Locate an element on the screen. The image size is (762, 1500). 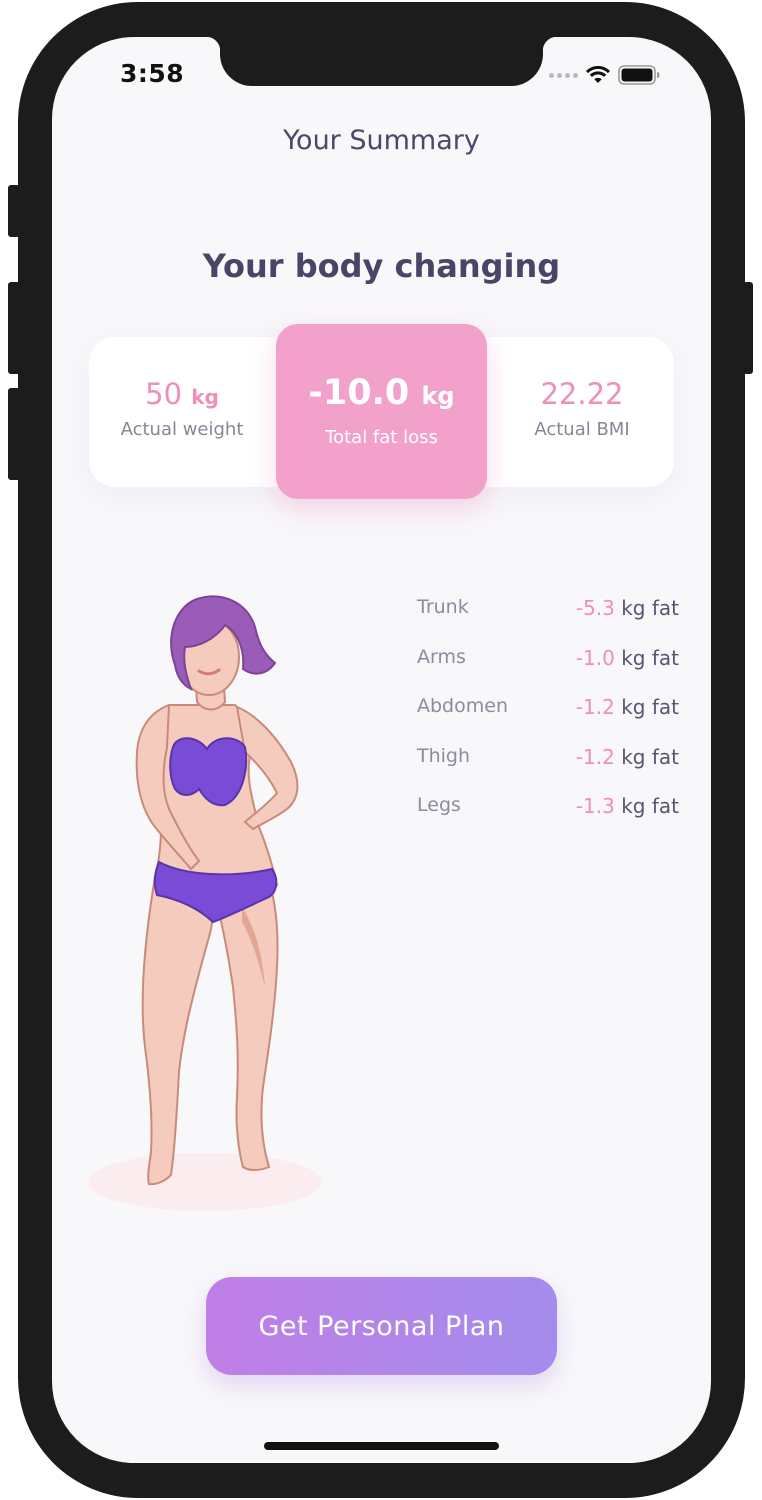
actual-bmi-value: 22.22 is located at coordinates (582, 394).